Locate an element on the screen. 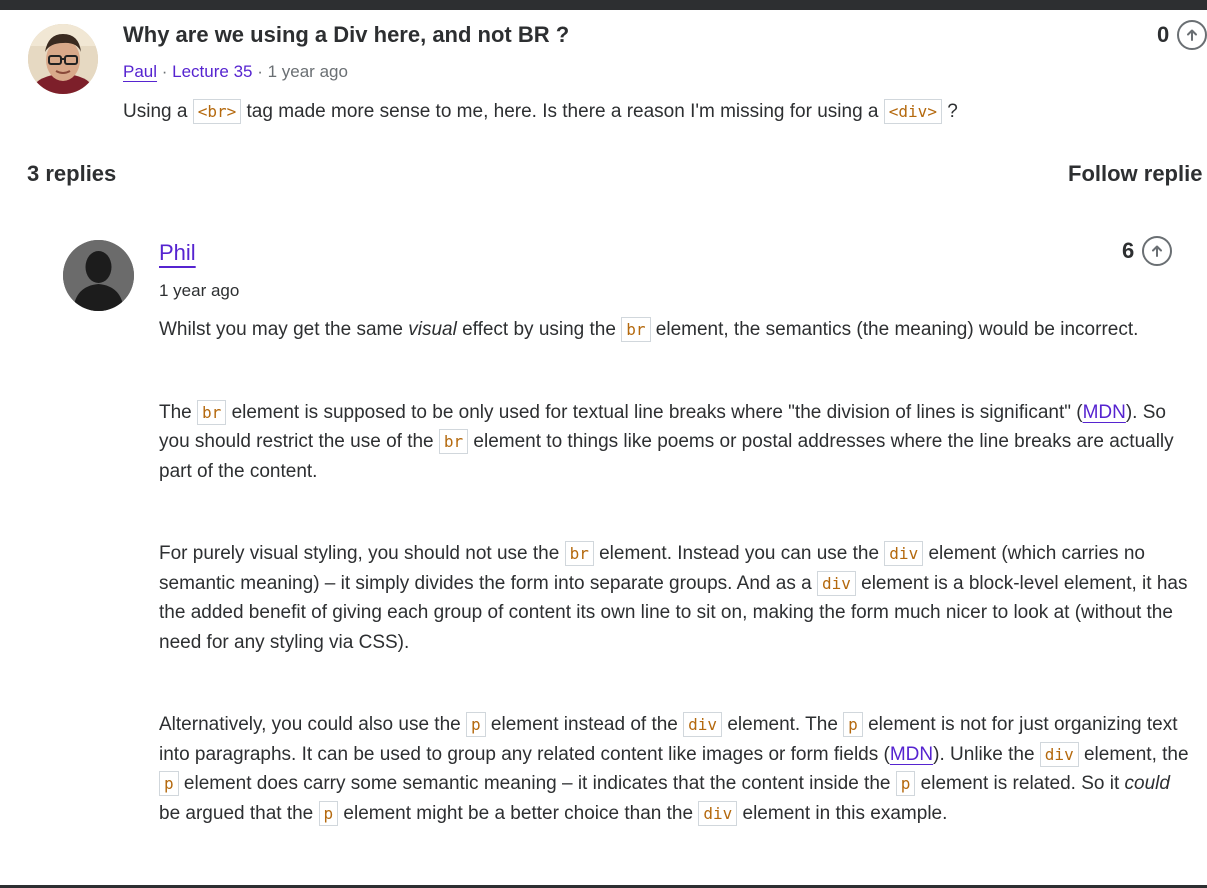 The width and height of the screenshot is (1207, 888). reply-emphasis: could is located at coordinates (1147, 783).